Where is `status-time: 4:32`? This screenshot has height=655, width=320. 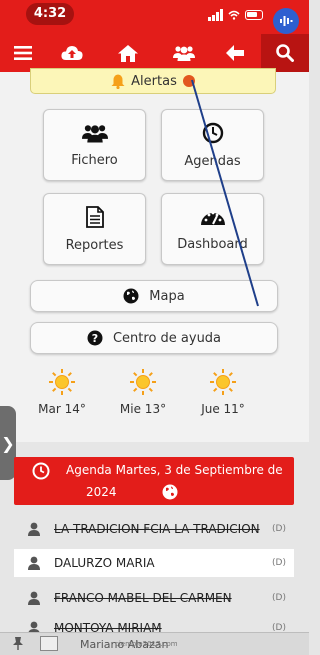
status-time: 4:32 is located at coordinates (50, 14).